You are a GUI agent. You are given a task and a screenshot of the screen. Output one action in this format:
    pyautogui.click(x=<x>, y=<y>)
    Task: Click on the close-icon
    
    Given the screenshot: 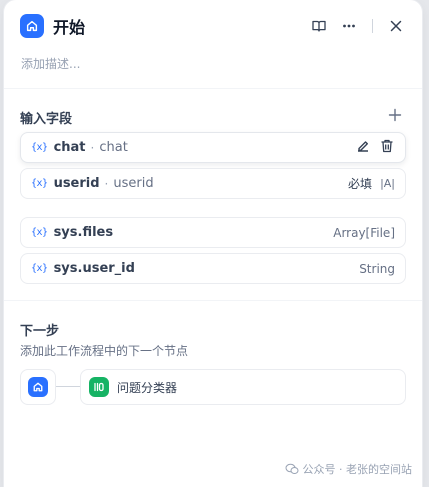 What is the action you would take?
    pyautogui.click(x=396, y=26)
    